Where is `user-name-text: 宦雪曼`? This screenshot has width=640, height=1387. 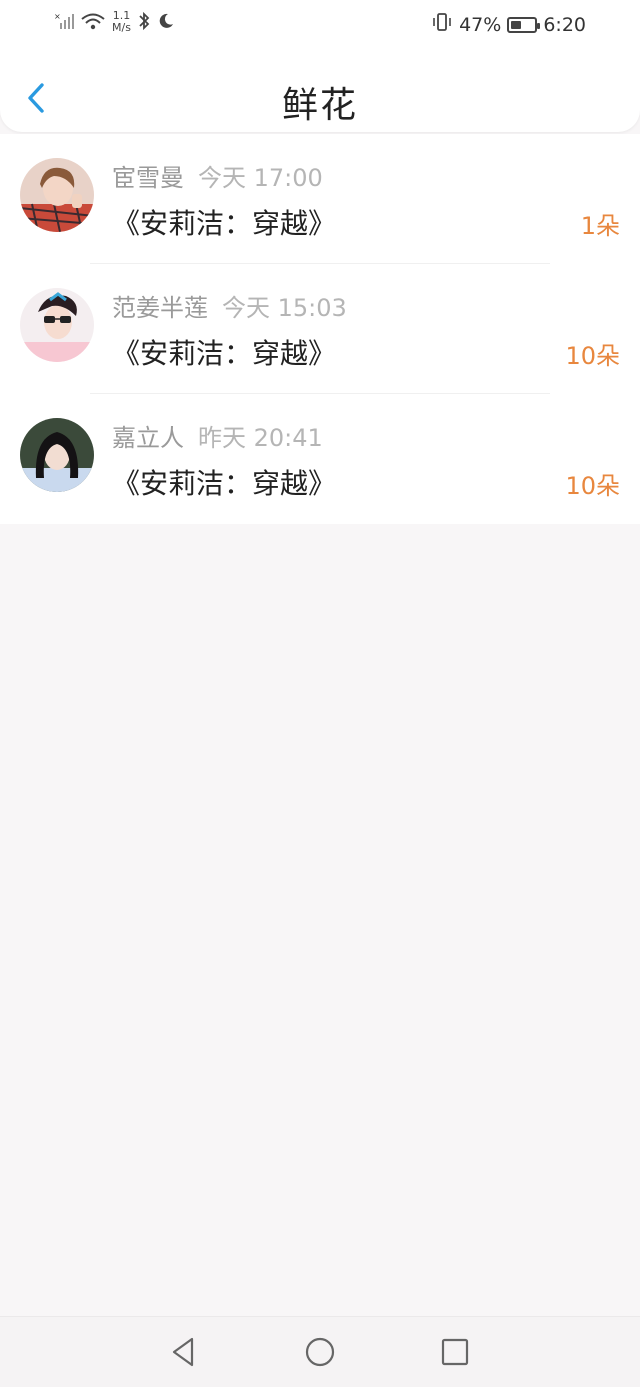
user-name-text: 宦雪曼 is located at coordinates (148, 178).